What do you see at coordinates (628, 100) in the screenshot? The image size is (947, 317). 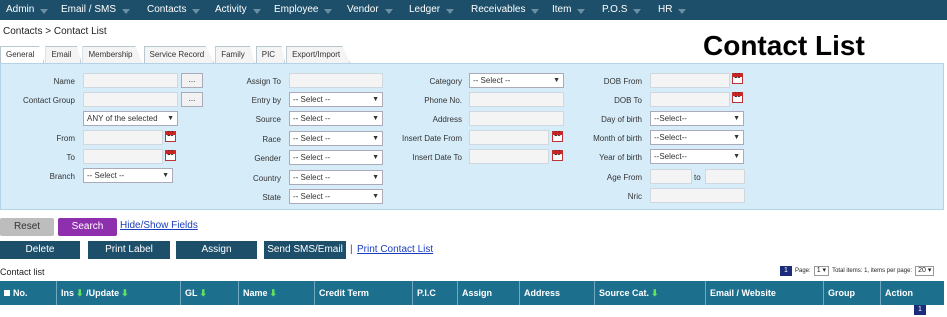 I see `dob-to-label: DOB To` at bounding box center [628, 100].